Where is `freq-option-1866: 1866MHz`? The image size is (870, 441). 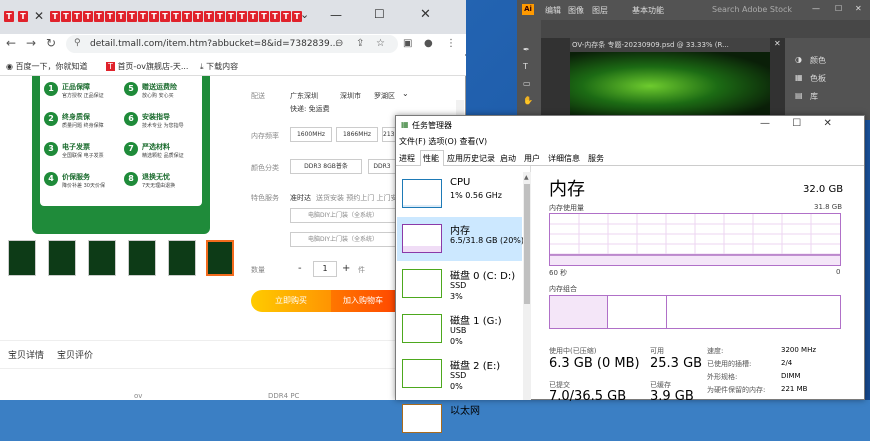
freq-option-1866: 1866MHz is located at coordinates (357, 134).